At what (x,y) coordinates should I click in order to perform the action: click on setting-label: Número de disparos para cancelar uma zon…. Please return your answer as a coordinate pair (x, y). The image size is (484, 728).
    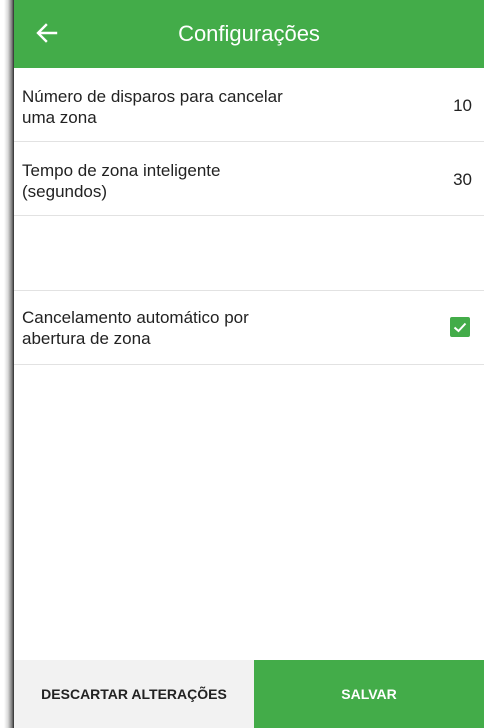
    Looking at the image, I should click on (187, 107).